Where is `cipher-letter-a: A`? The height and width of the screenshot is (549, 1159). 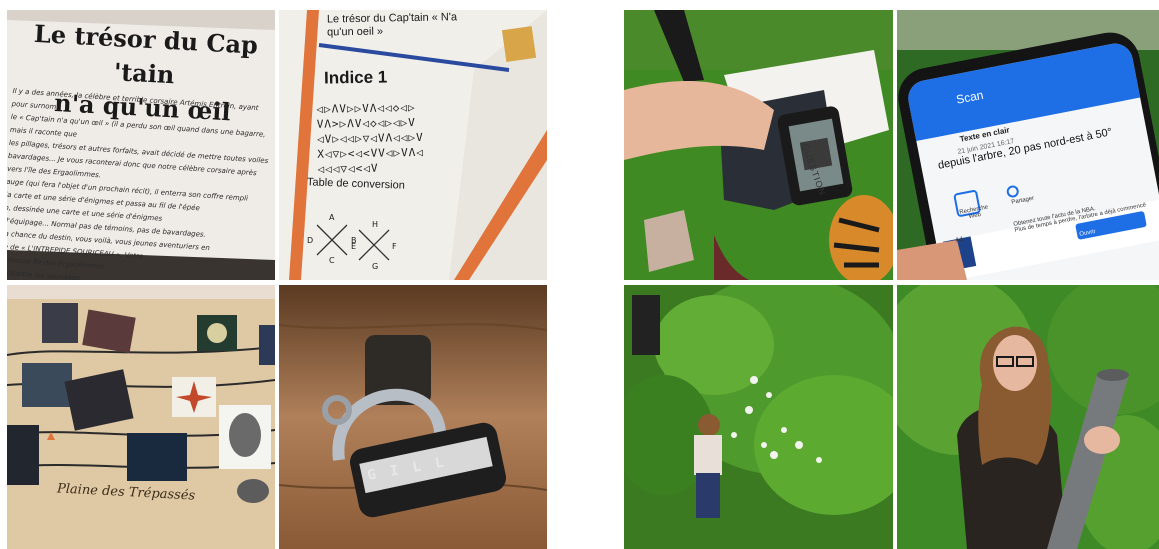
cipher-letter-a: A is located at coordinates (332, 217).